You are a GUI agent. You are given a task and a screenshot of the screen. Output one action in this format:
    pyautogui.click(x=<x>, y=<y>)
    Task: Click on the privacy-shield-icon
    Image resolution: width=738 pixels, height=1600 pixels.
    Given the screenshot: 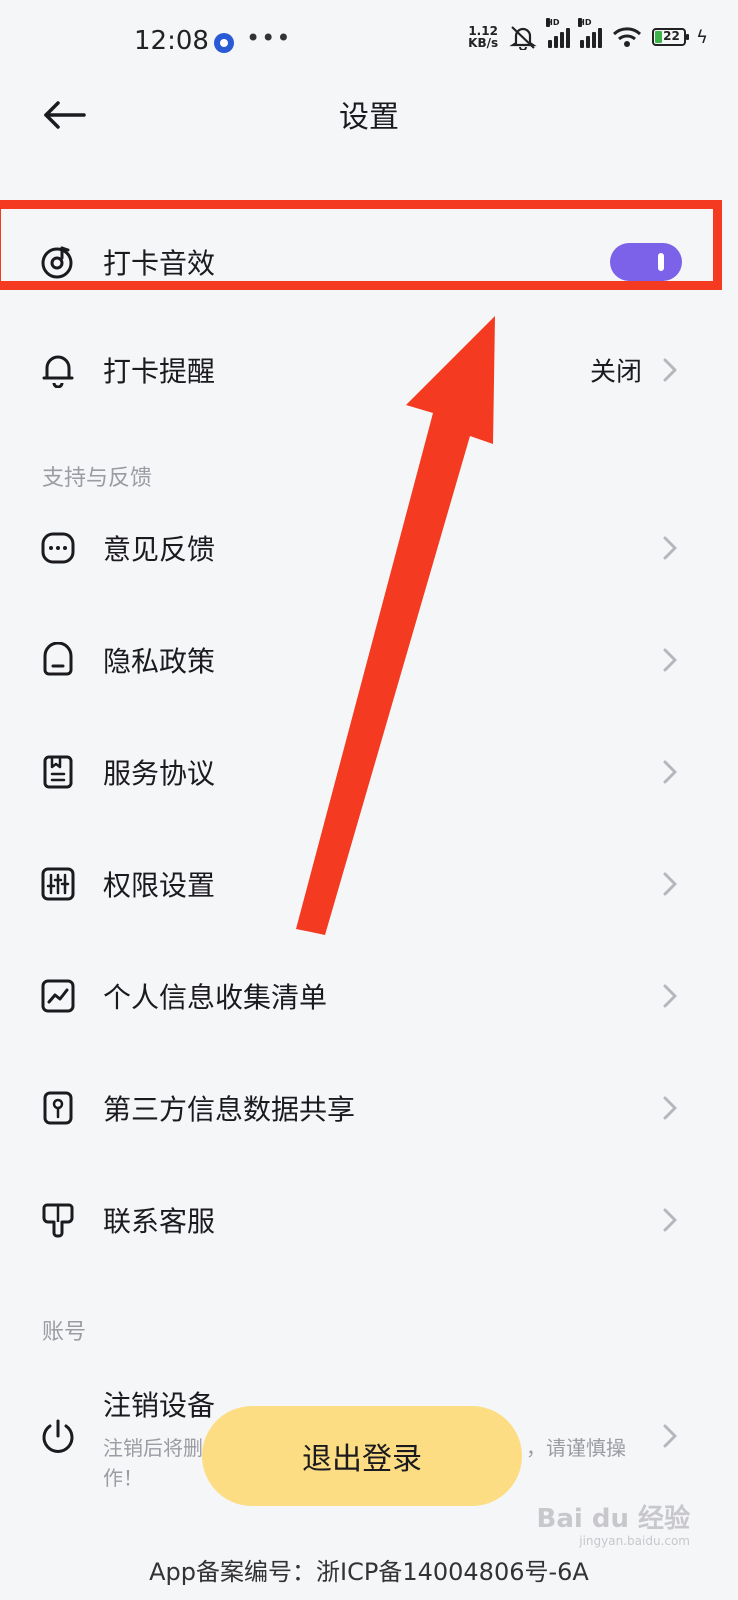 What is the action you would take?
    pyautogui.click(x=58, y=659)
    